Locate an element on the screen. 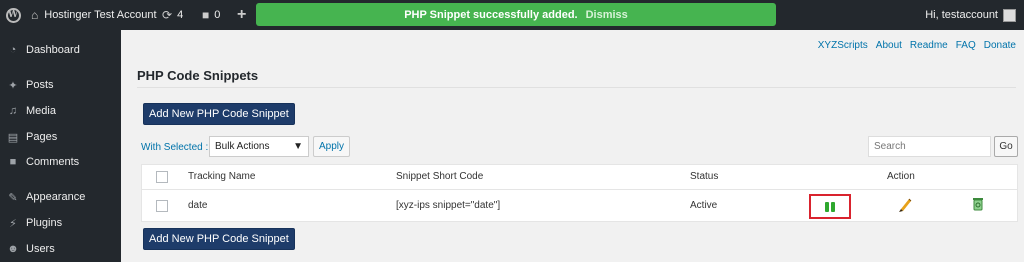 This screenshot has height=262, width=1024. go-button: Go is located at coordinates (1006, 146).